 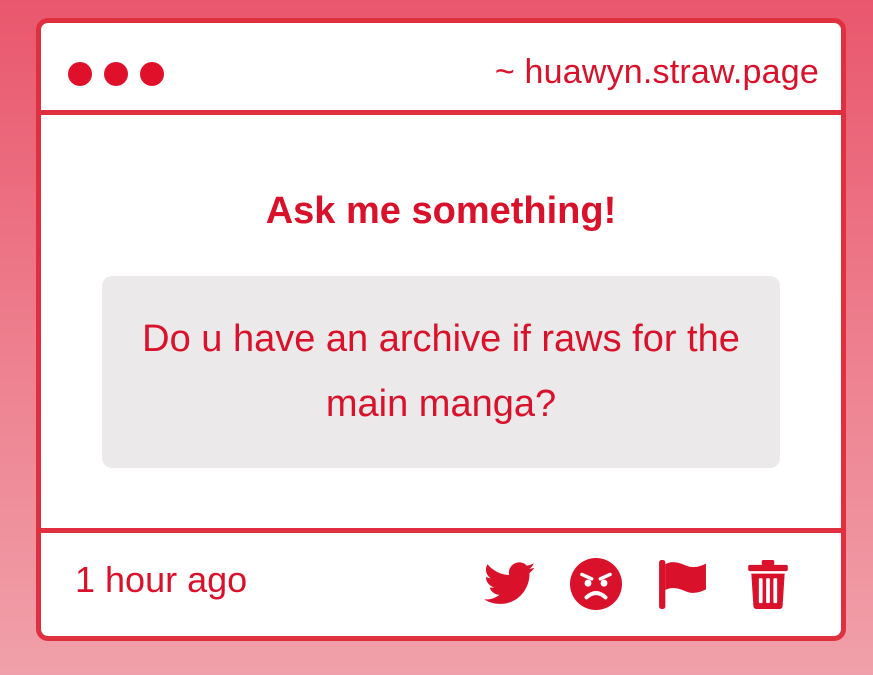 I want to click on report-flag-button, so click(x=682, y=584).